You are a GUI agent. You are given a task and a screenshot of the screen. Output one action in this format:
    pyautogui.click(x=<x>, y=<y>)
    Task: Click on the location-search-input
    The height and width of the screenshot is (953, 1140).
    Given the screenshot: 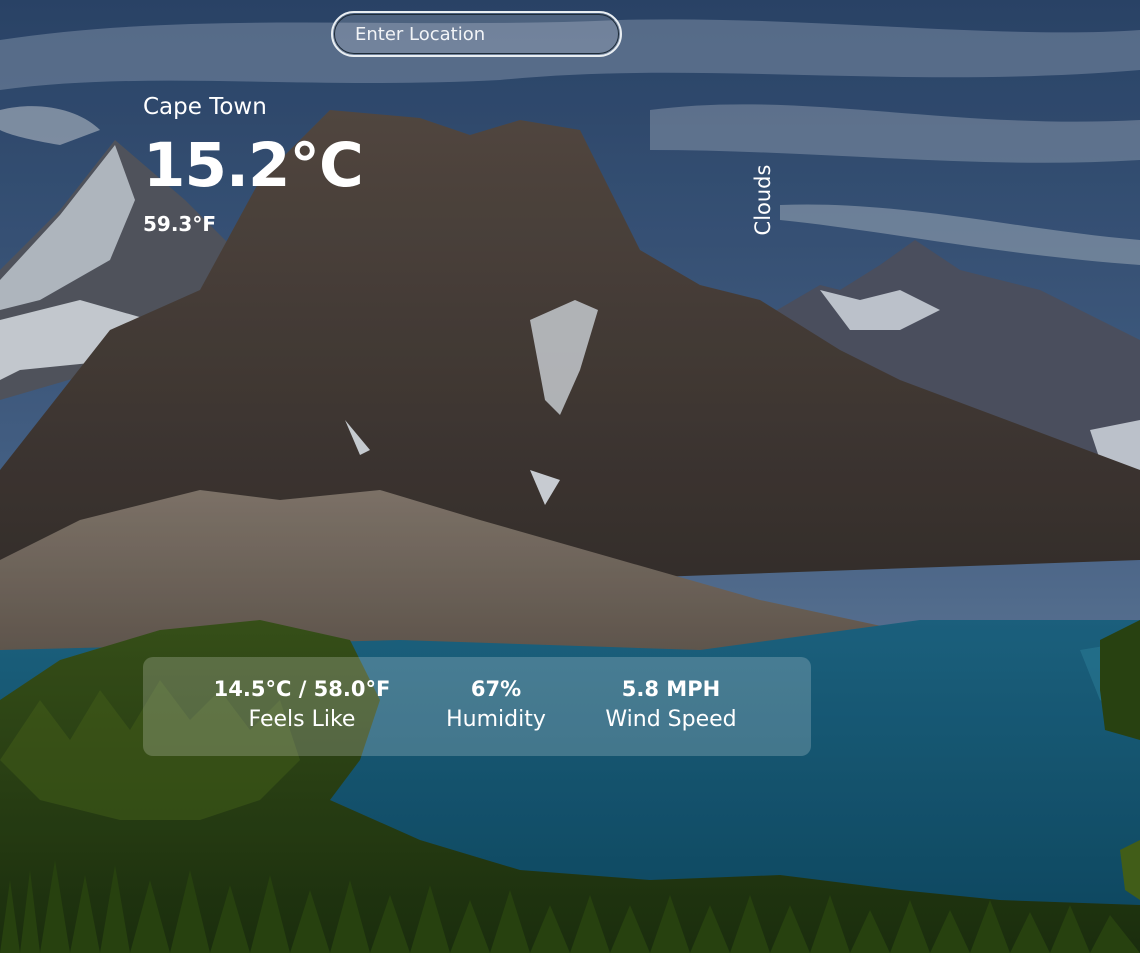 What is the action you would take?
    pyautogui.click(x=476, y=34)
    